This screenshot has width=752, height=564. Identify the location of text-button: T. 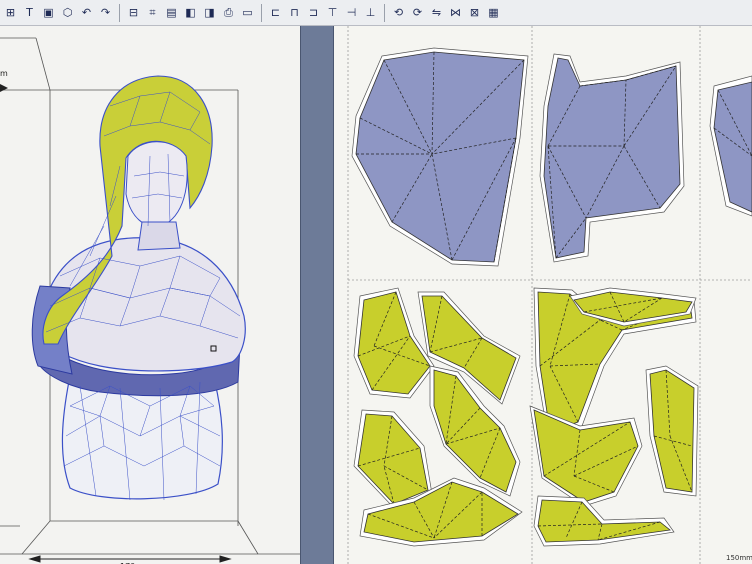
(29, 12).